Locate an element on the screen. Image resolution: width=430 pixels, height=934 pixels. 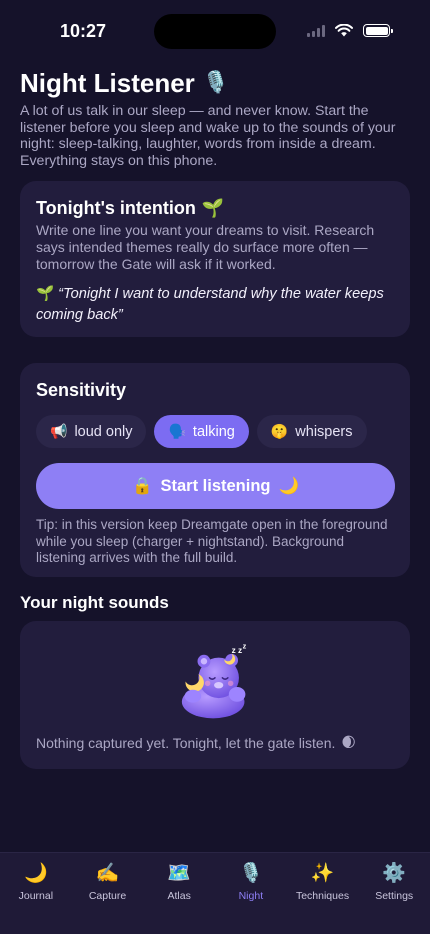
tab-capture: ✍️ Capture is located at coordinates (108, 893).